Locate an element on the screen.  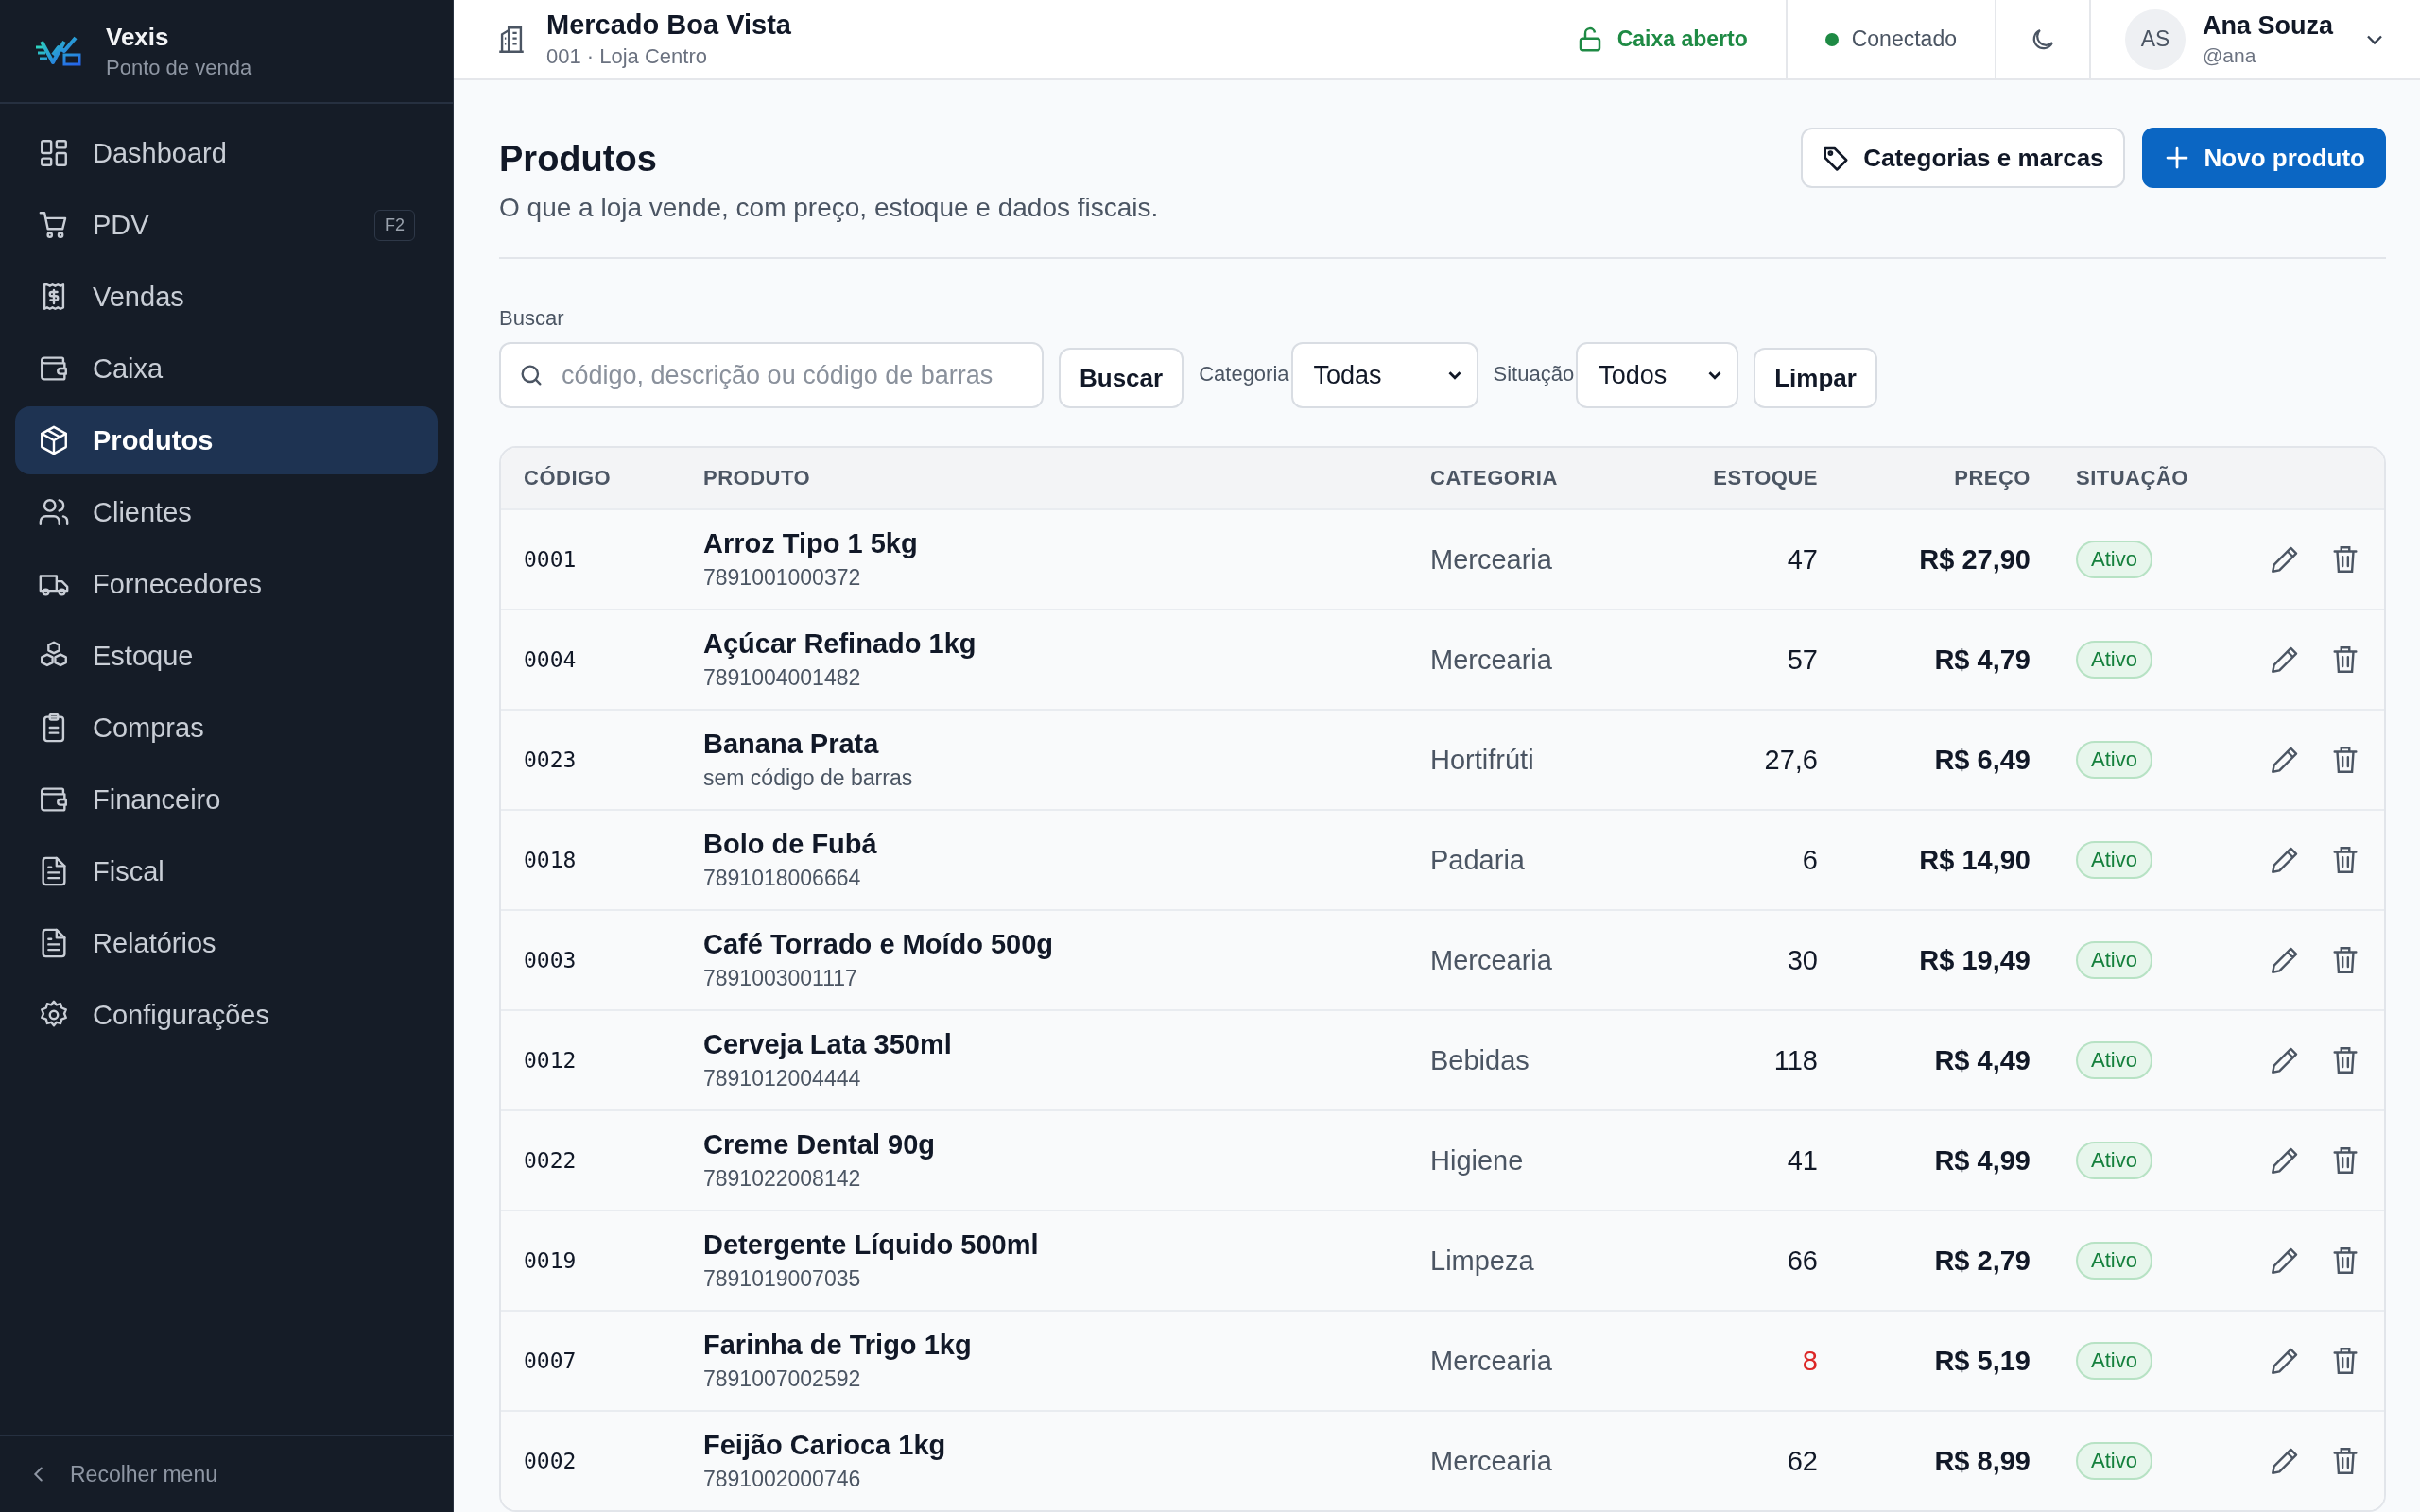
column-header: ESTOQUE is located at coordinates (1765, 478).